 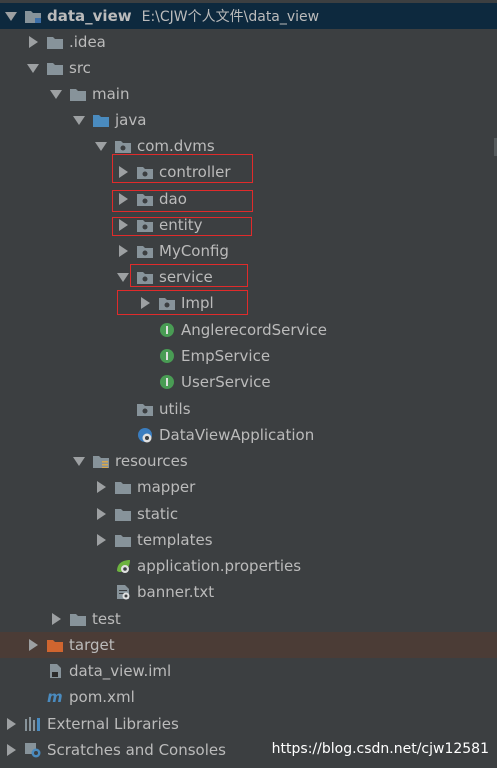 I want to click on tree-node-banner: banner.txt, so click(x=248, y=592).